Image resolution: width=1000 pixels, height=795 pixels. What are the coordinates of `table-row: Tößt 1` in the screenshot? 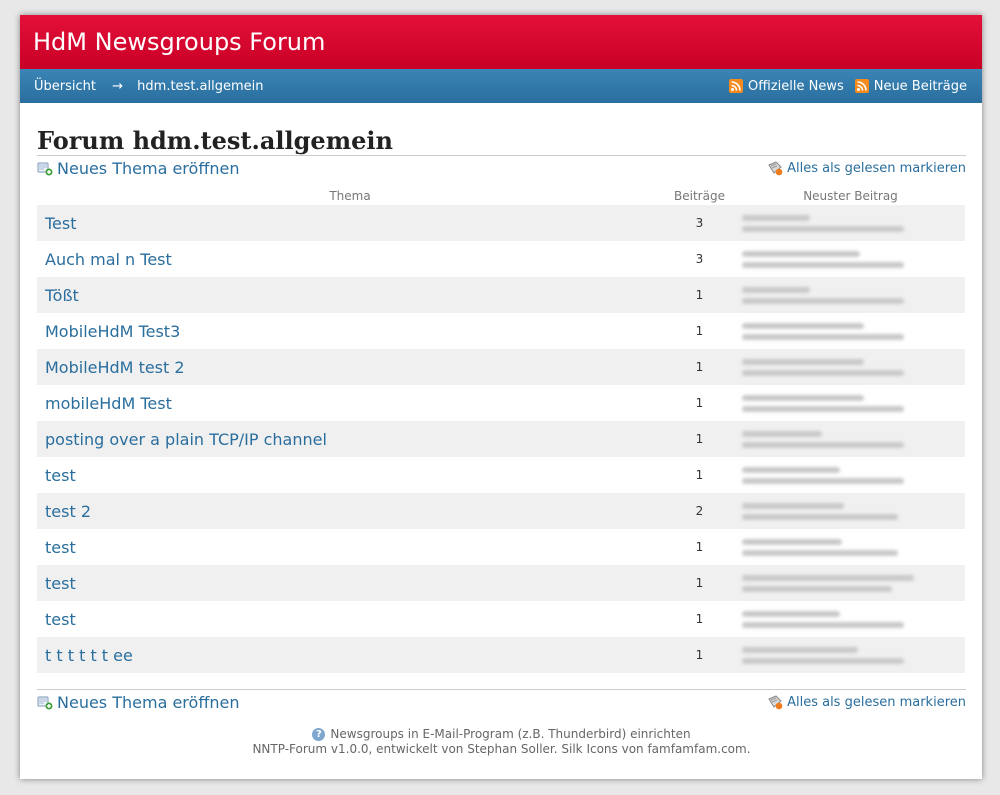 It's located at (501, 295).